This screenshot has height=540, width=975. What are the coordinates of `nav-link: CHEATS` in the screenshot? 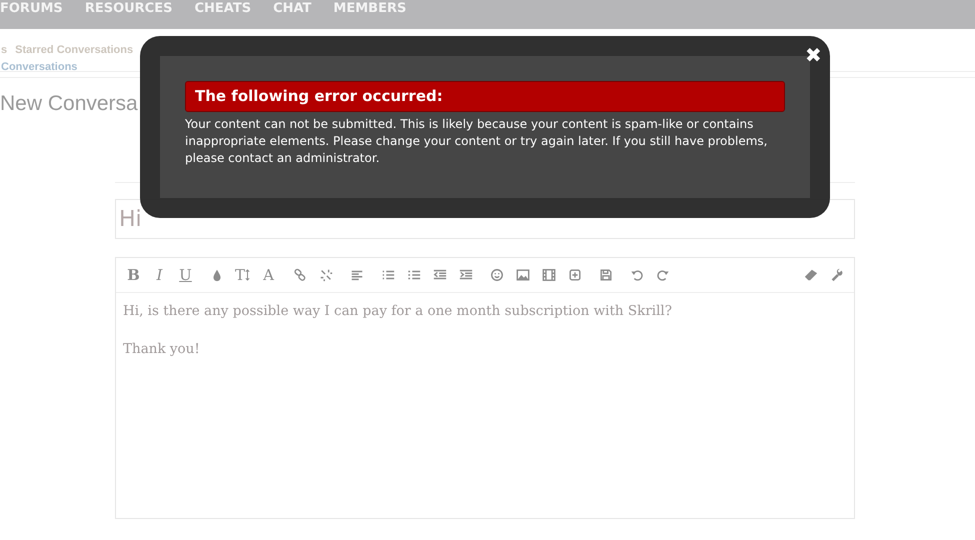 It's located at (222, 8).